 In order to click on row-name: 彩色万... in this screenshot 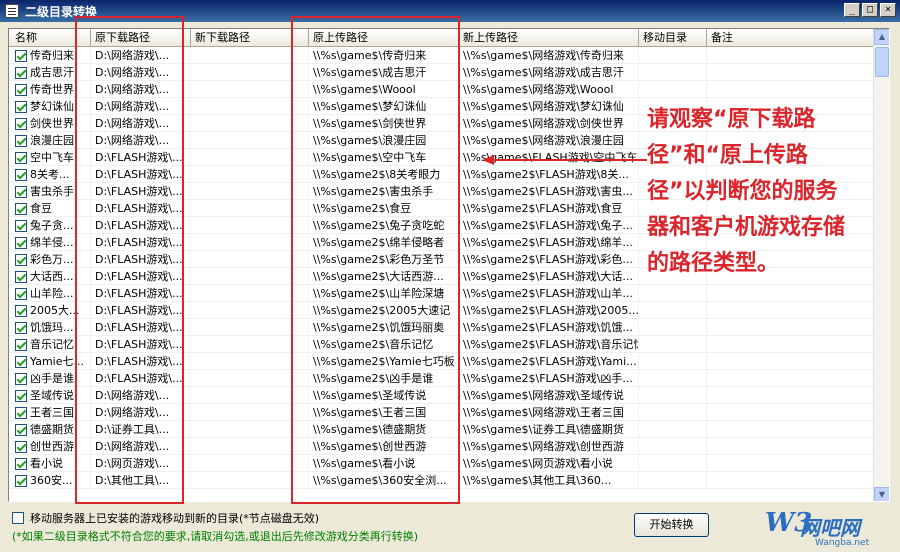, I will do `click(52, 259)`.